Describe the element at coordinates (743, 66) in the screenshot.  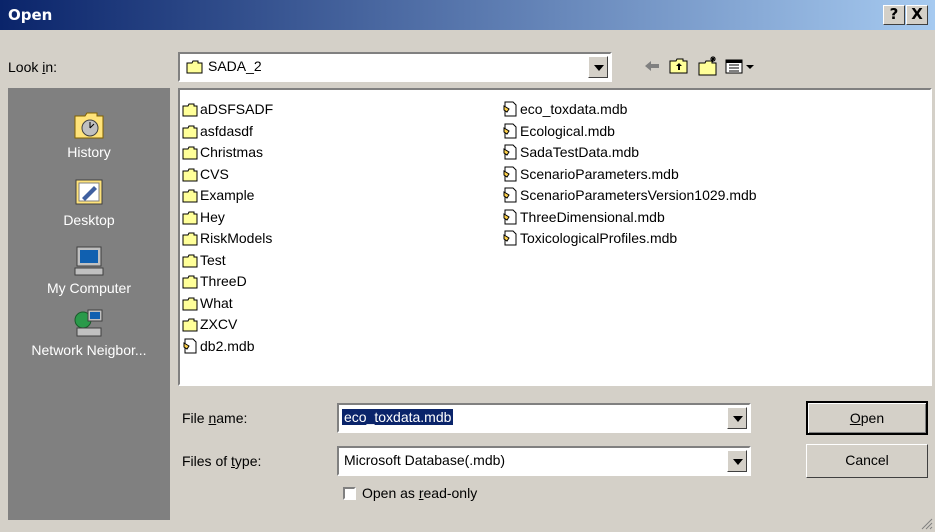
I see `view-menu-icon` at that location.